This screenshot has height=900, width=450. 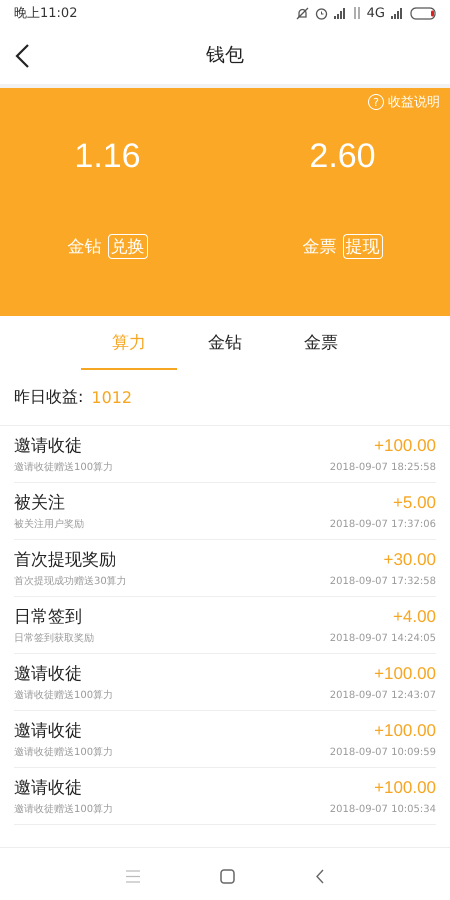 What do you see at coordinates (54, 638) in the screenshot?
I see `record-description: 日常签到获取奖励` at bounding box center [54, 638].